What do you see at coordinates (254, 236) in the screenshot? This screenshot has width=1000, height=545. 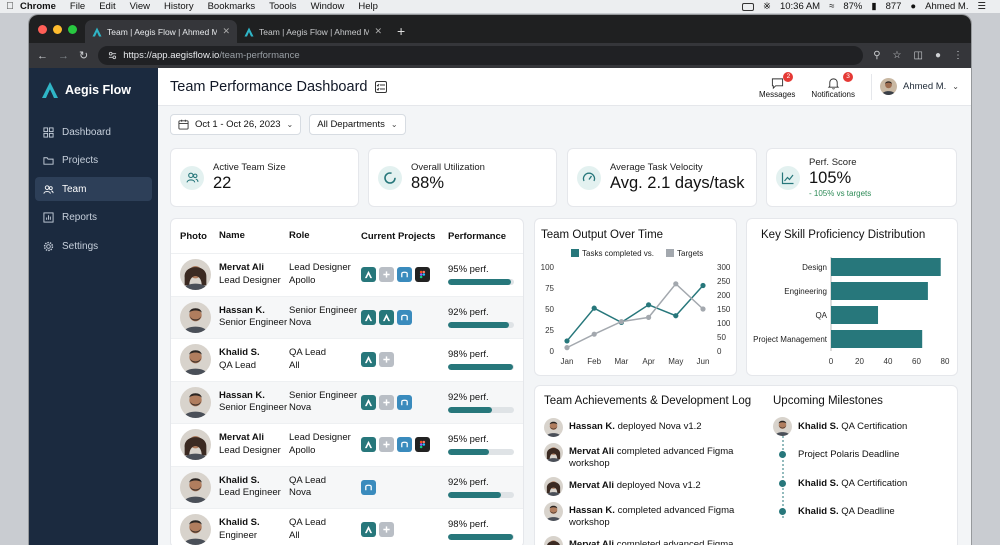 I see `column-header: Name` at bounding box center [254, 236].